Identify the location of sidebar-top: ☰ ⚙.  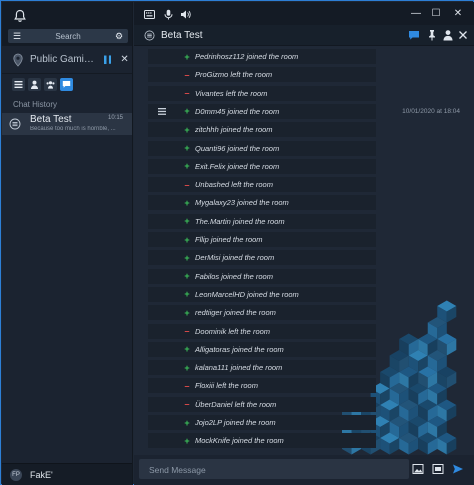
(67, 24).